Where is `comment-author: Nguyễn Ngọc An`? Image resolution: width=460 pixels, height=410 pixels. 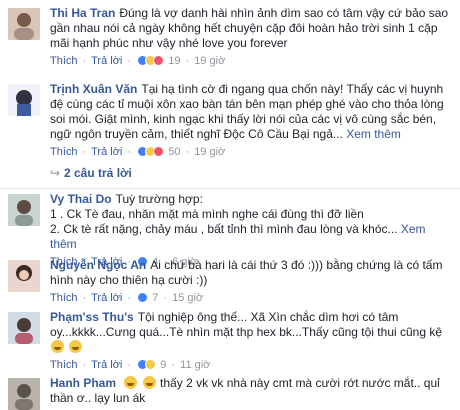
comment-author: Nguyễn Ngọc An is located at coordinates (98, 265).